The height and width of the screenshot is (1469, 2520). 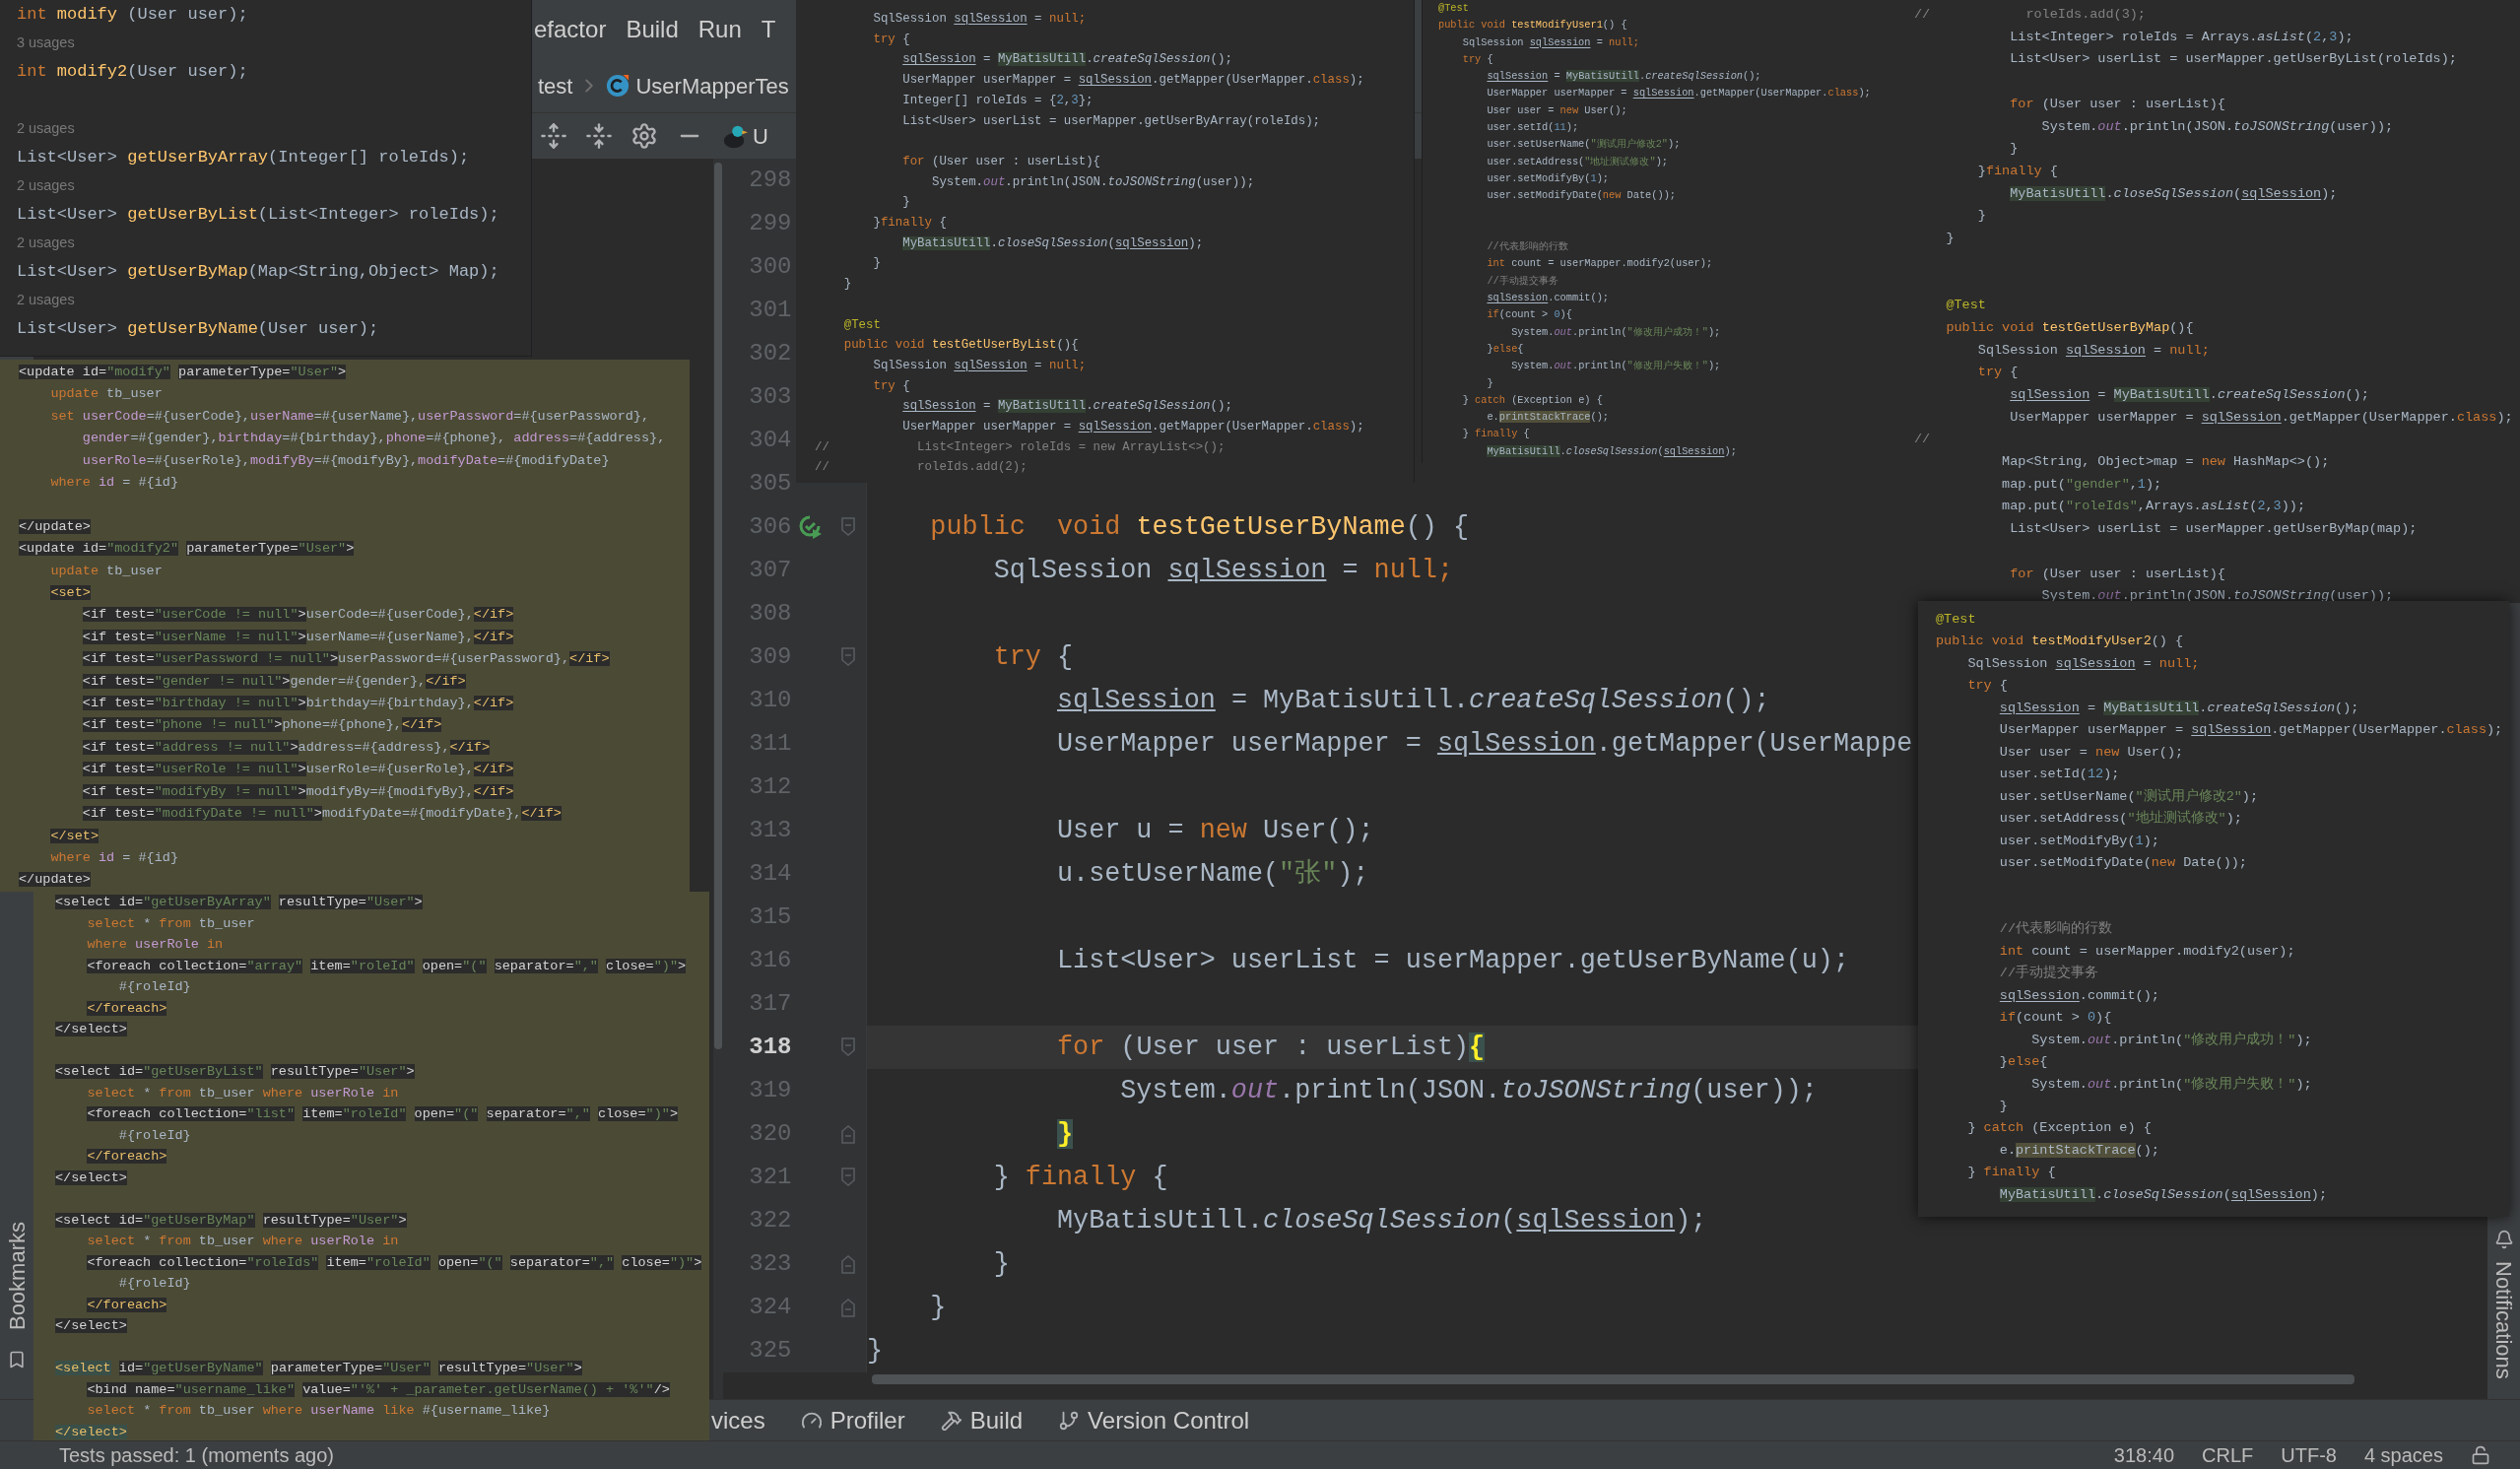 I want to click on notifications-tab: Notifications, so click(x=2503, y=1320).